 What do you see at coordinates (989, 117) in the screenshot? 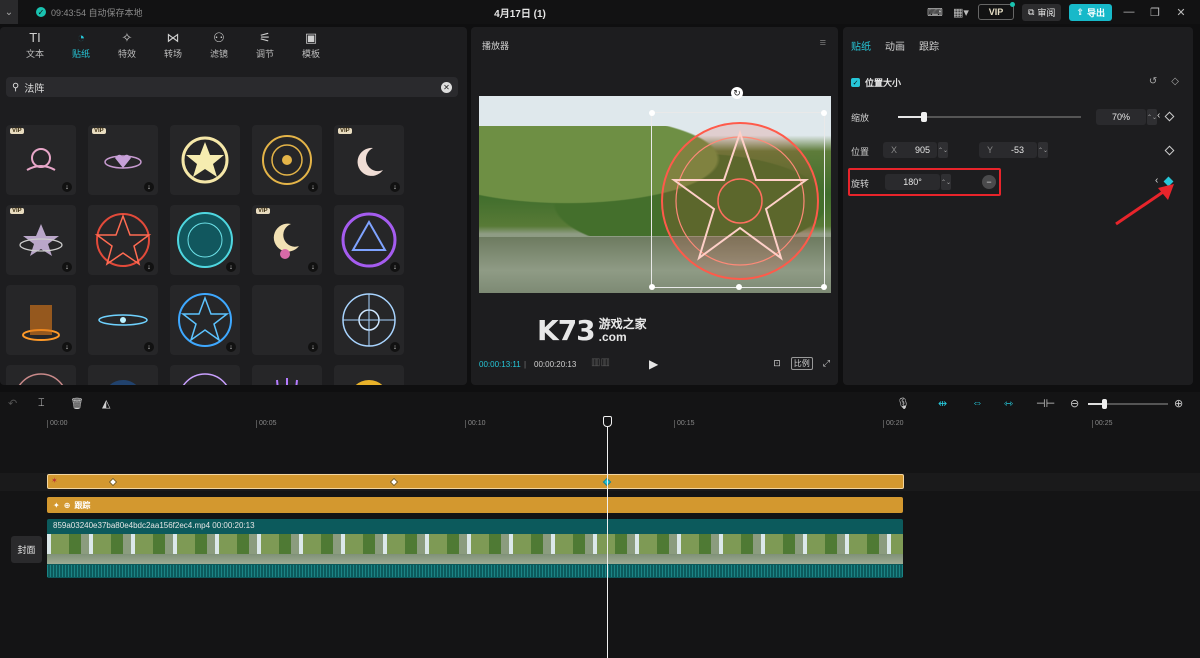
I see `scale-slider` at bounding box center [989, 117].